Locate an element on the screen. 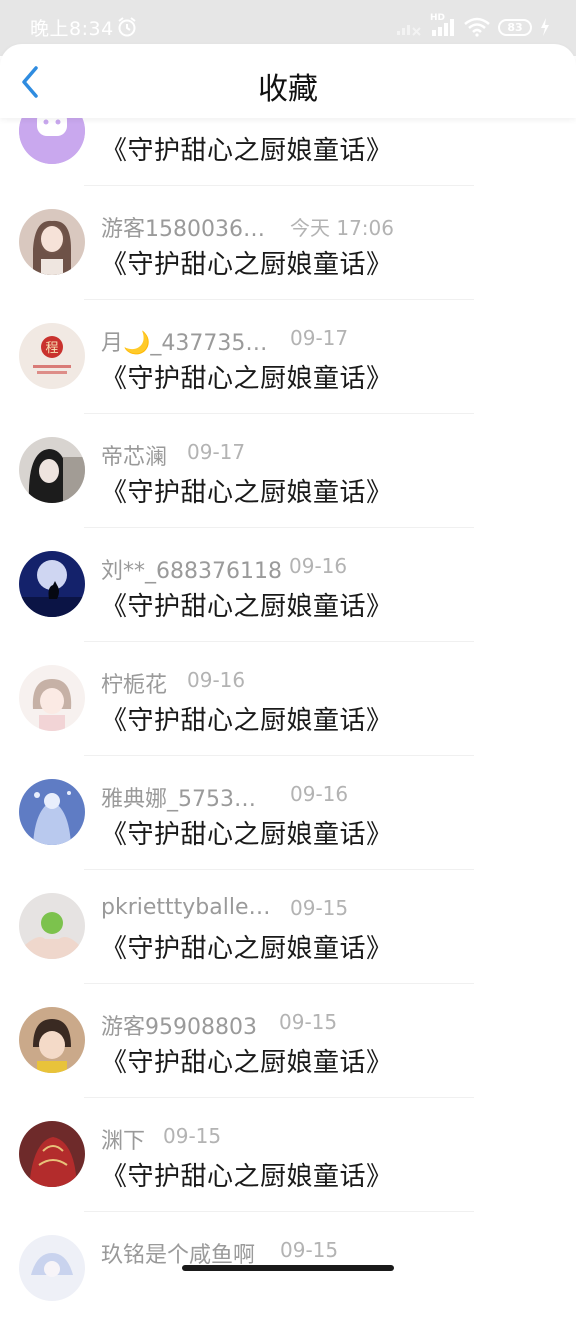 Image resolution: width=576 pixels, height=1326 pixels. username: 游客95908803 is located at coordinates (179, 1027).